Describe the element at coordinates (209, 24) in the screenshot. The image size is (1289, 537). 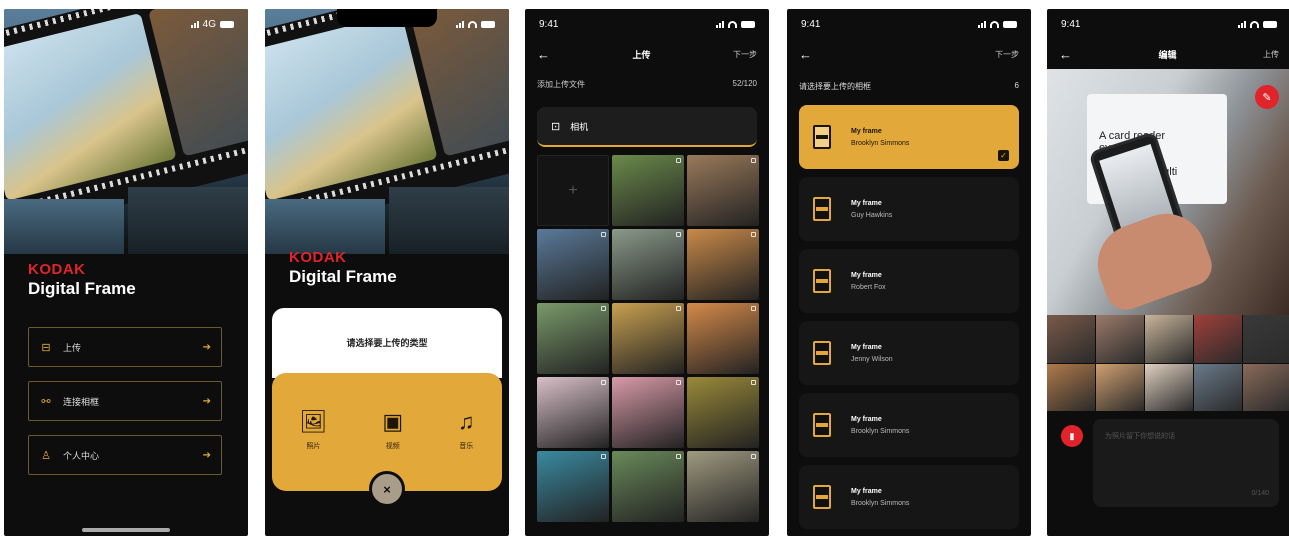
I see `network-label: 4G` at that location.